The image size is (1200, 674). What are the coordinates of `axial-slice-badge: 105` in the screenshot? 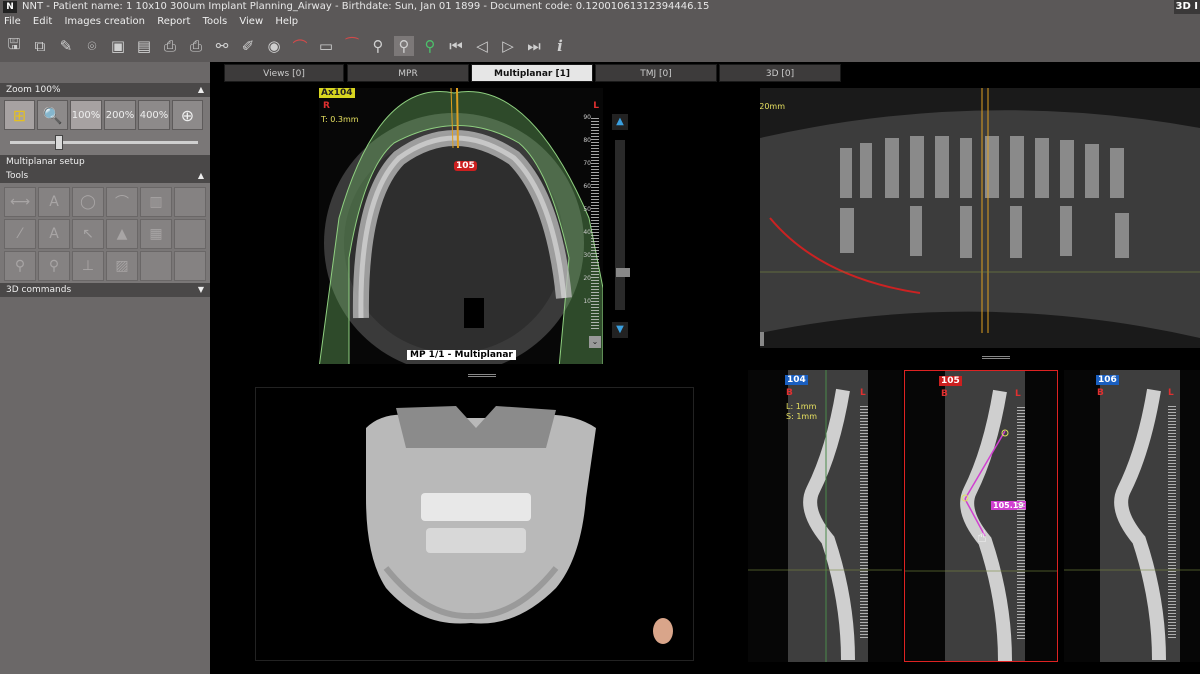 It's located at (465, 166).